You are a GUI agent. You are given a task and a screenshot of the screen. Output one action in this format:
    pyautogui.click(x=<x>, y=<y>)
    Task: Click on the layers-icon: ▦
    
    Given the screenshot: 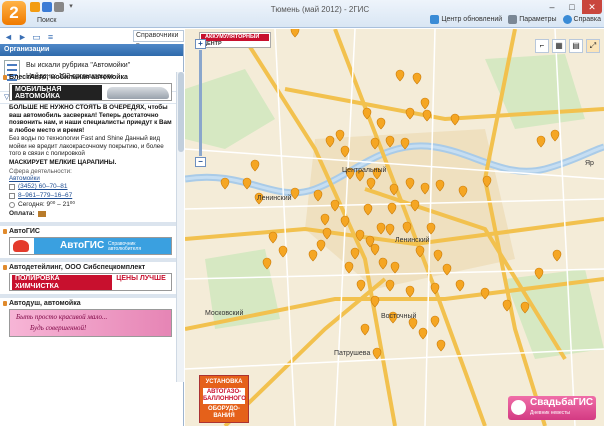 What is the action you would take?
    pyautogui.click(x=559, y=46)
    